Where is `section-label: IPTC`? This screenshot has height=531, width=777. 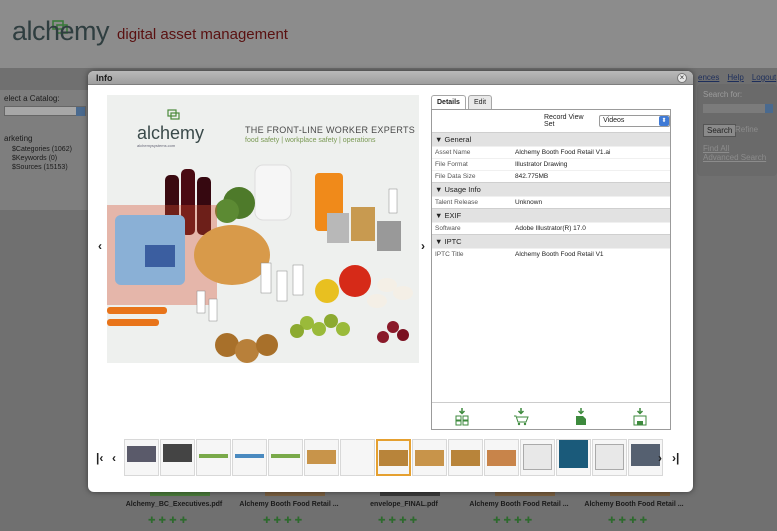
section-label: IPTC is located at coordinates (453, 241).